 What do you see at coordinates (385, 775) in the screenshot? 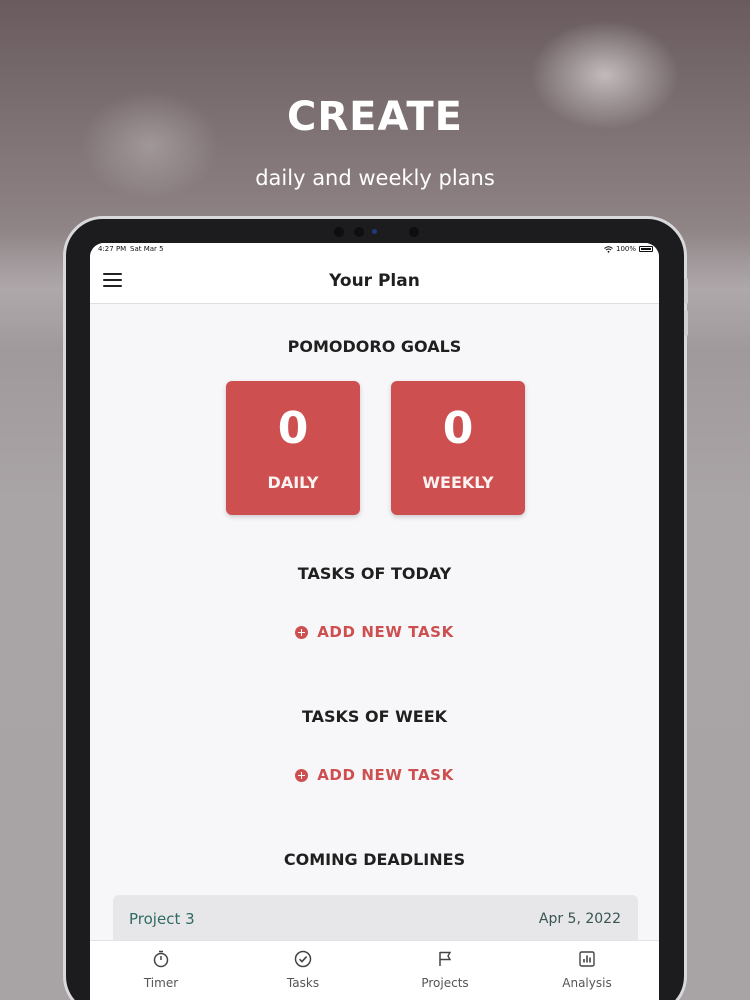
I see `add-week-task-label: ADD NEW TASK` at bounding box center [385, 775].